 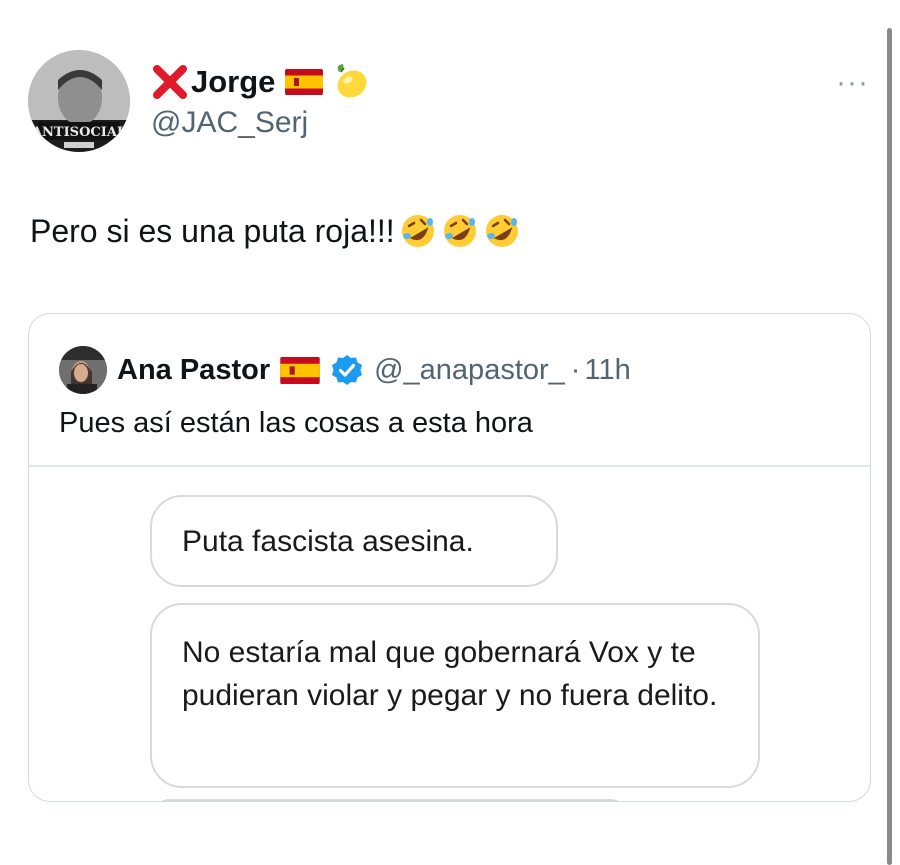 I want to click on author-name-line: Jorge, so click(x=261, y=82).